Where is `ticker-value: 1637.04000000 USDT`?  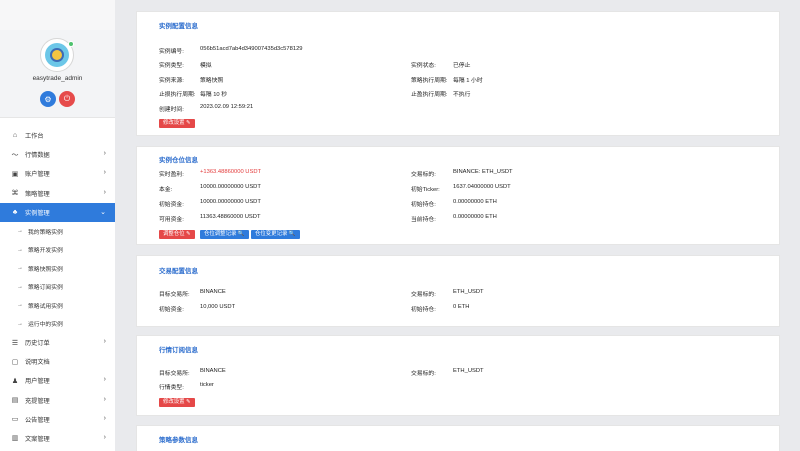
ticker-value: 1637.04000000 USDT is located at coordinates (482, 187).